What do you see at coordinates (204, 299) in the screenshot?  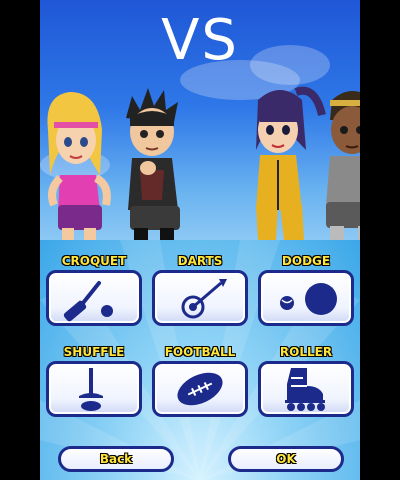 I see `dart-target-icon` at bounding box center [204, 299].